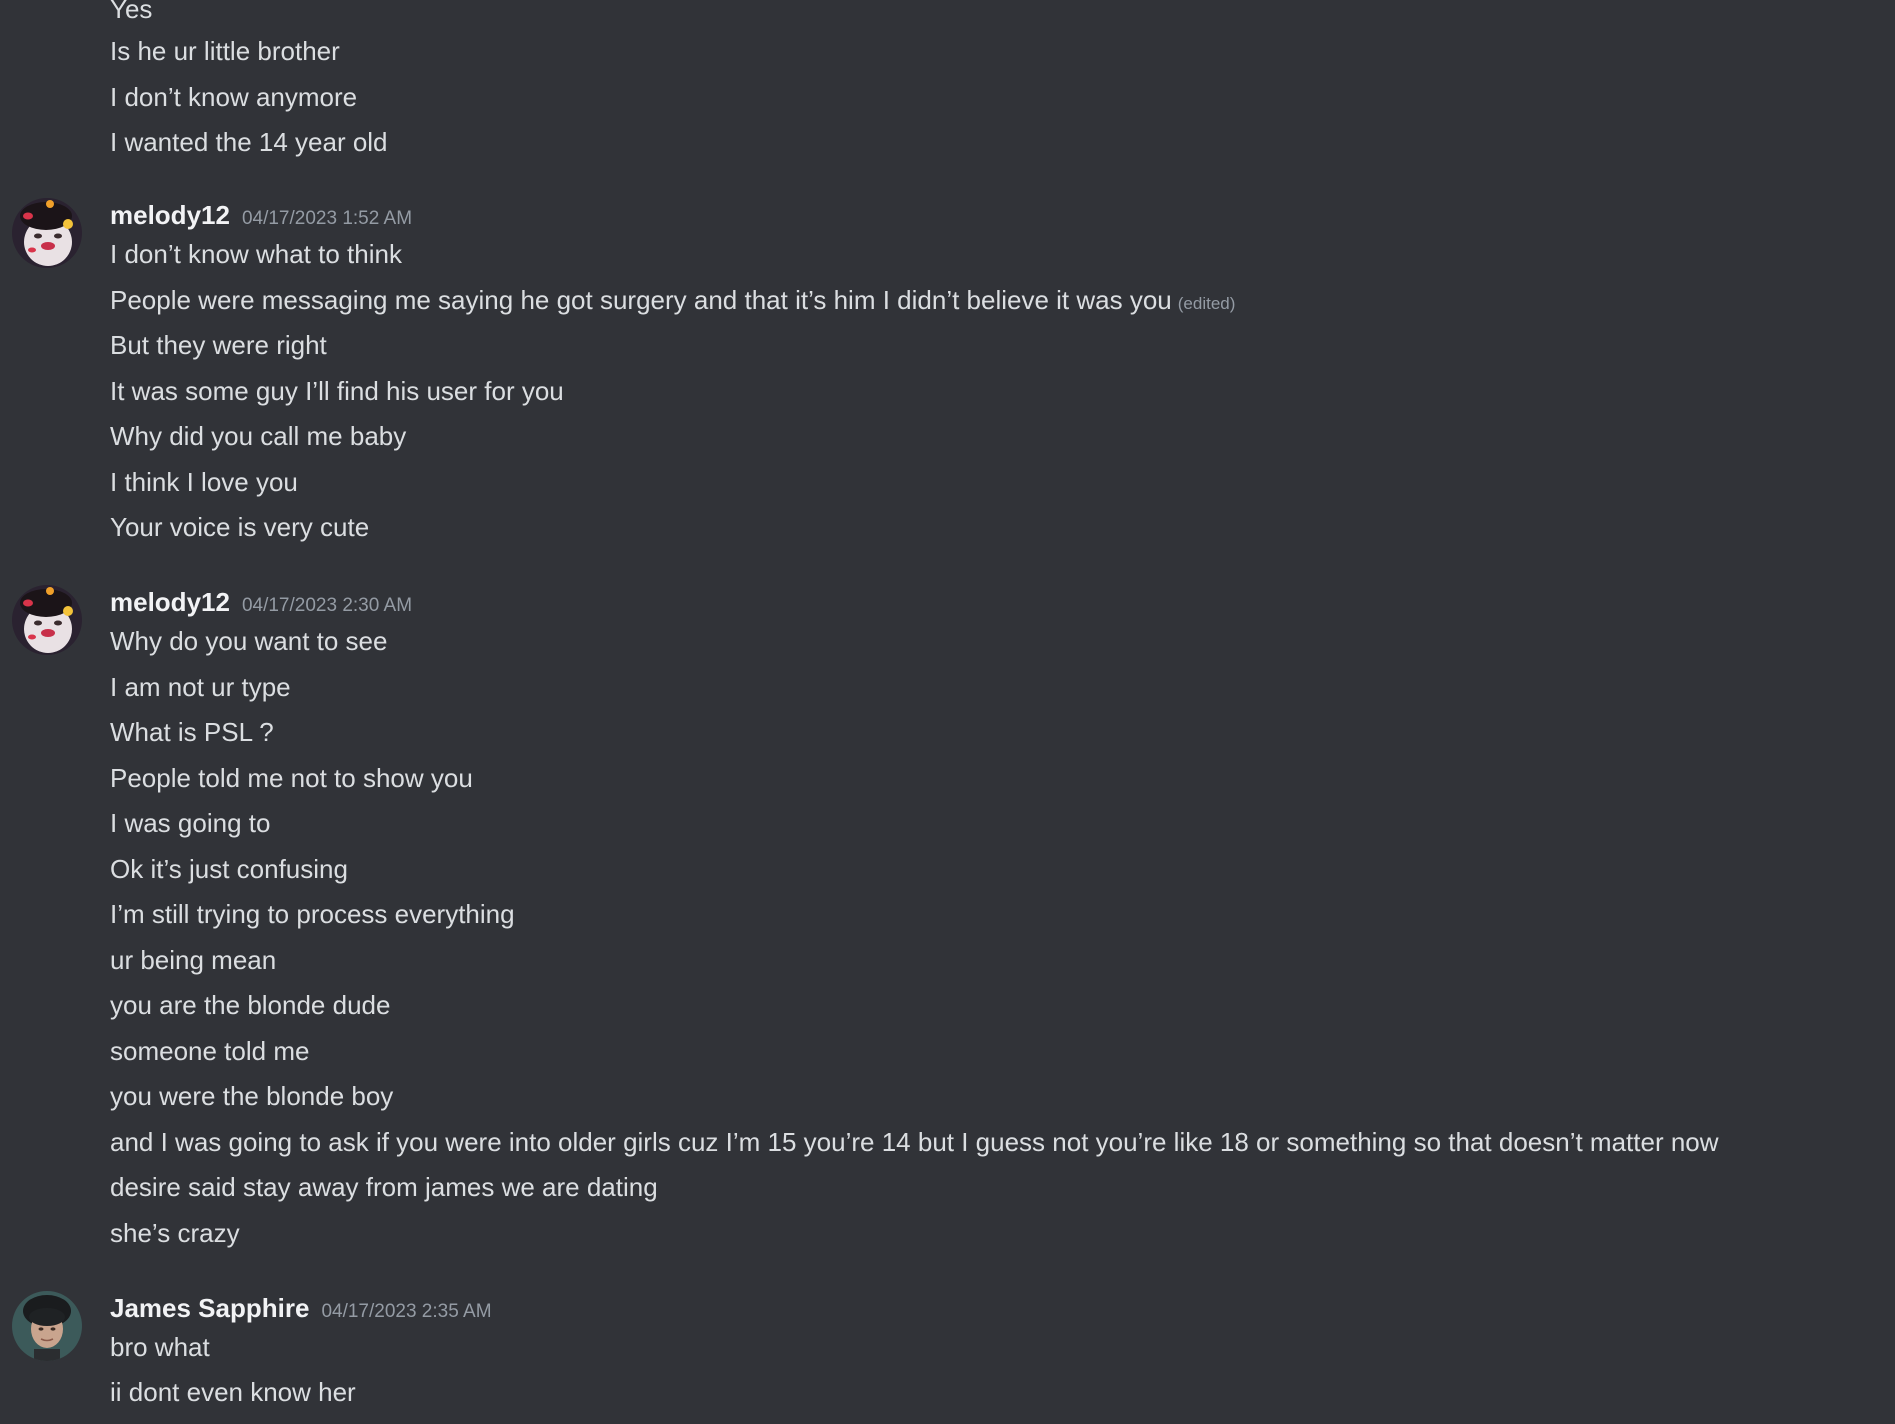  Describe the element at coordinates (192, 732) in the screenshot. I see `message-line: What is PSL ?` at that location.